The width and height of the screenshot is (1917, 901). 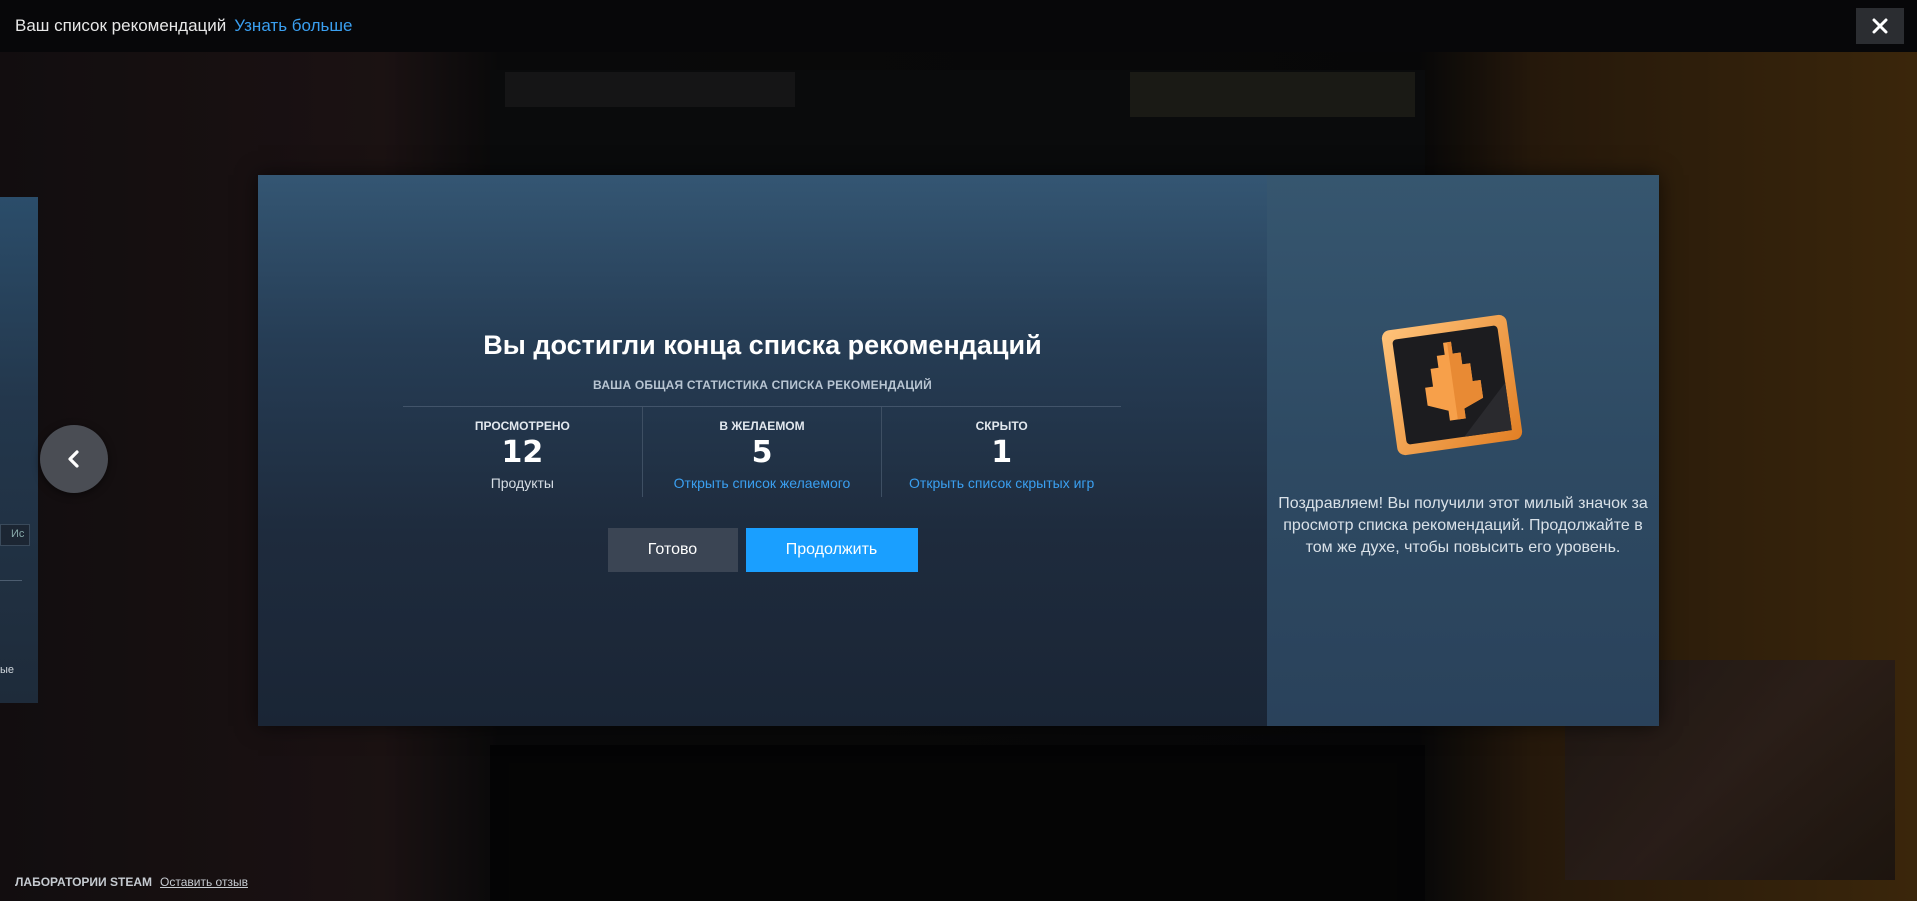 What do you see at coordinates (7, 670) in the screenshot?
I see `previous-card-text: ые` at bounding box center [7, 670].